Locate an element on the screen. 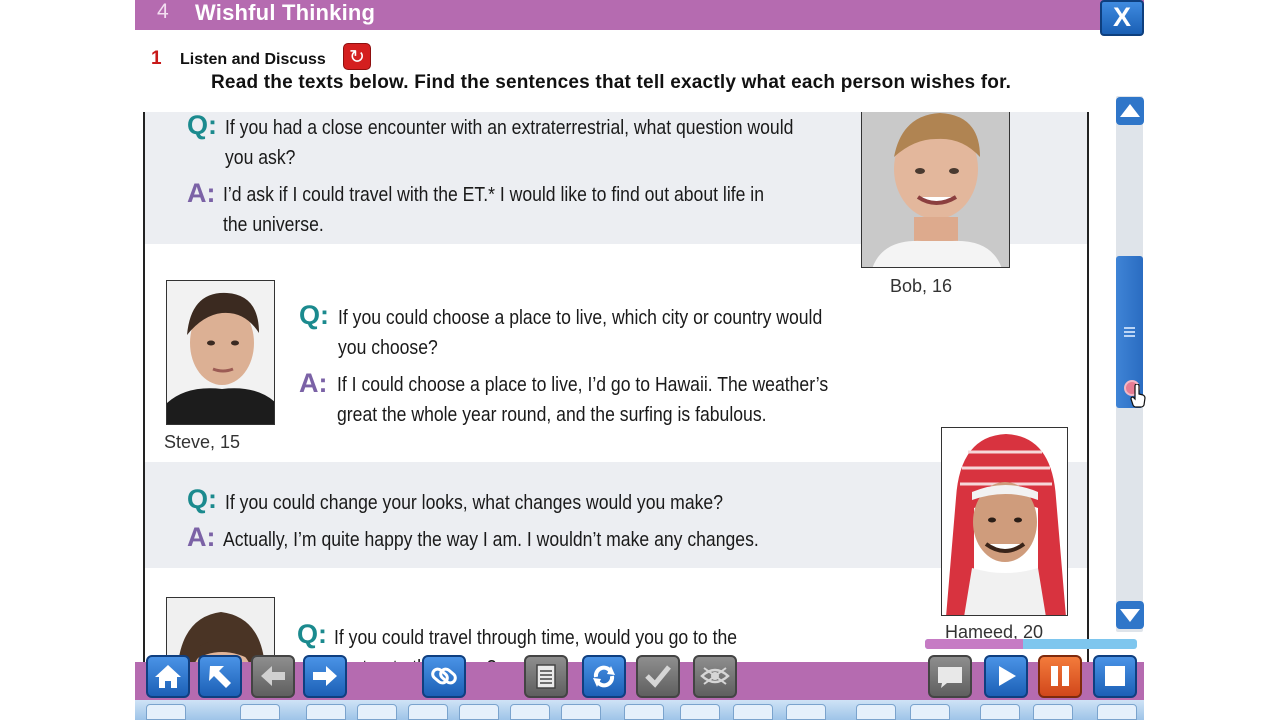 The width and height of the screenshot is (1280, 720). link-icon is located at coordinates (444, 676).